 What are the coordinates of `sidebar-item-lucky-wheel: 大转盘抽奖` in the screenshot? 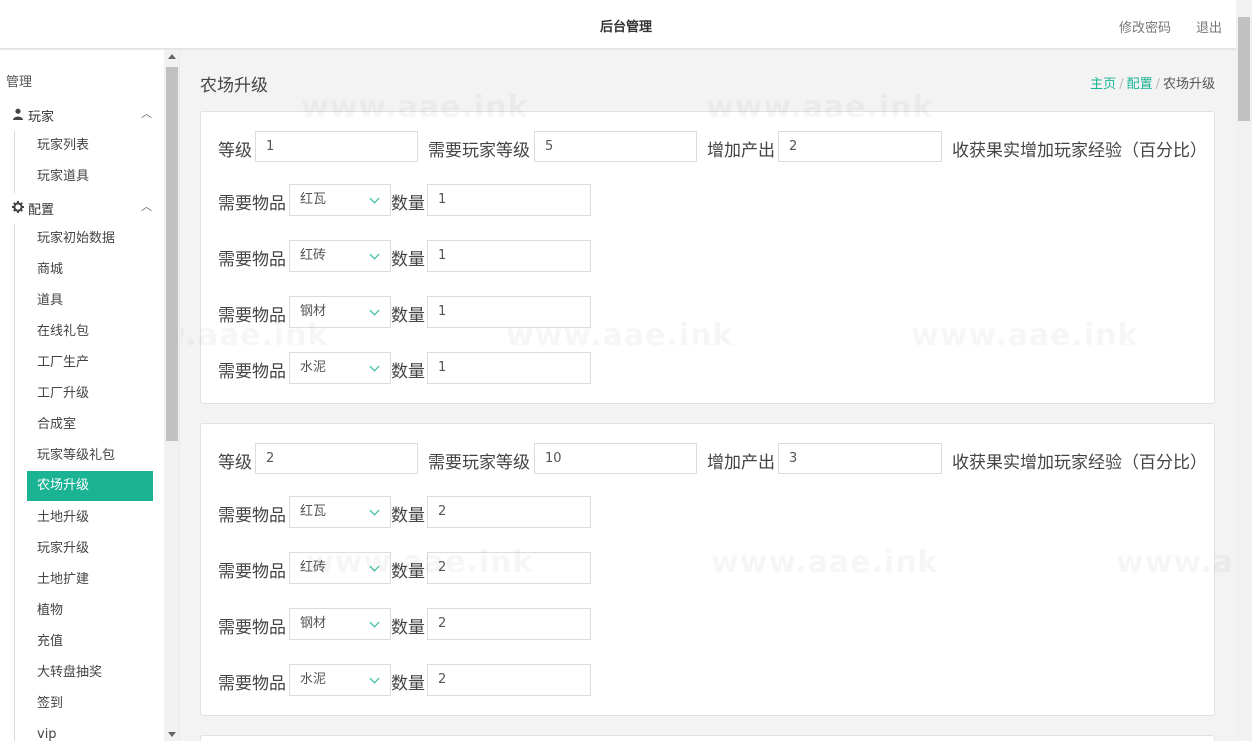 It's located at (90, 673).